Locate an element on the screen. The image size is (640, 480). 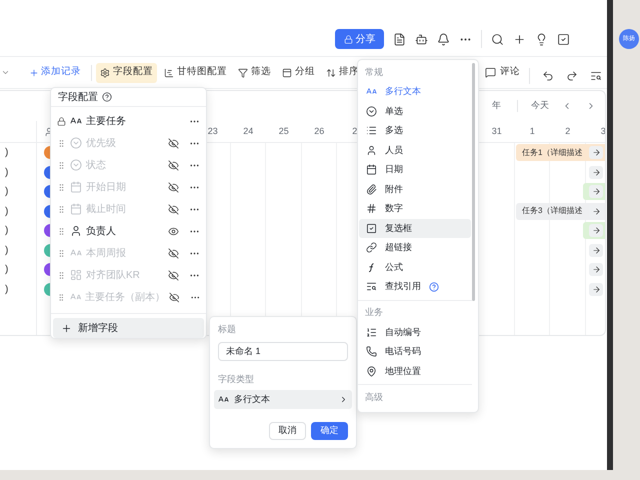
confirm-button: 确定 is located at coordinates (329, 431).